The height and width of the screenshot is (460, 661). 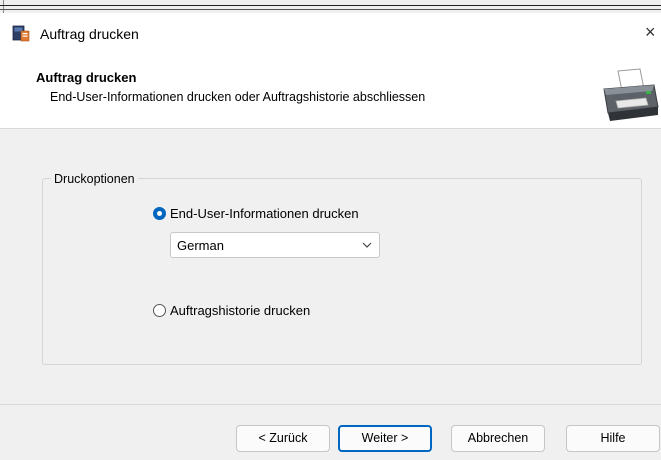 What do you see at coordinates (330, 34) in the screenshot?
I see `title-bar: Auftrag drucken ×` at bounding box center [330, 34].